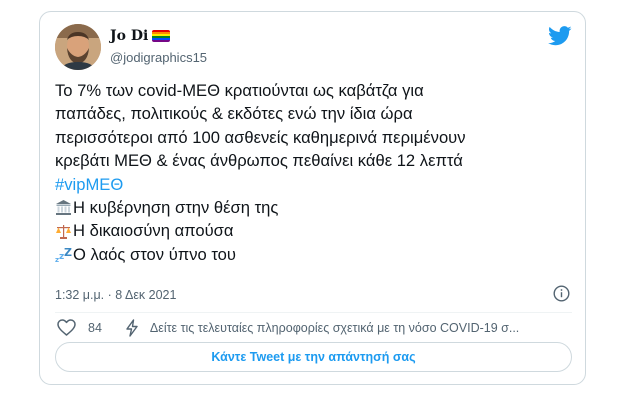 This screenshot has width=632, height=413. What do you see at coordinates (315, 207) in the screenshot?
I see `emoji-line-government: Η κυβέρνηση στην θέση της` at bounding box center [315, 207].